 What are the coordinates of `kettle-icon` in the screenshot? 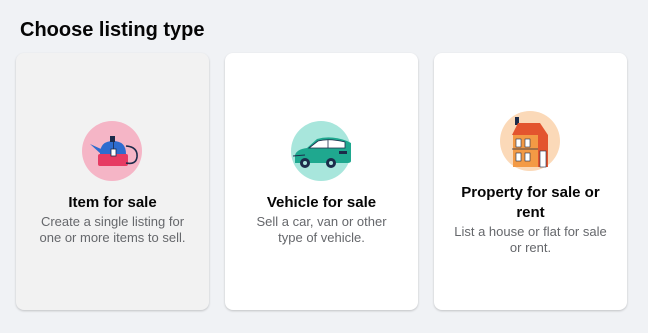 It's located at (112, 151).